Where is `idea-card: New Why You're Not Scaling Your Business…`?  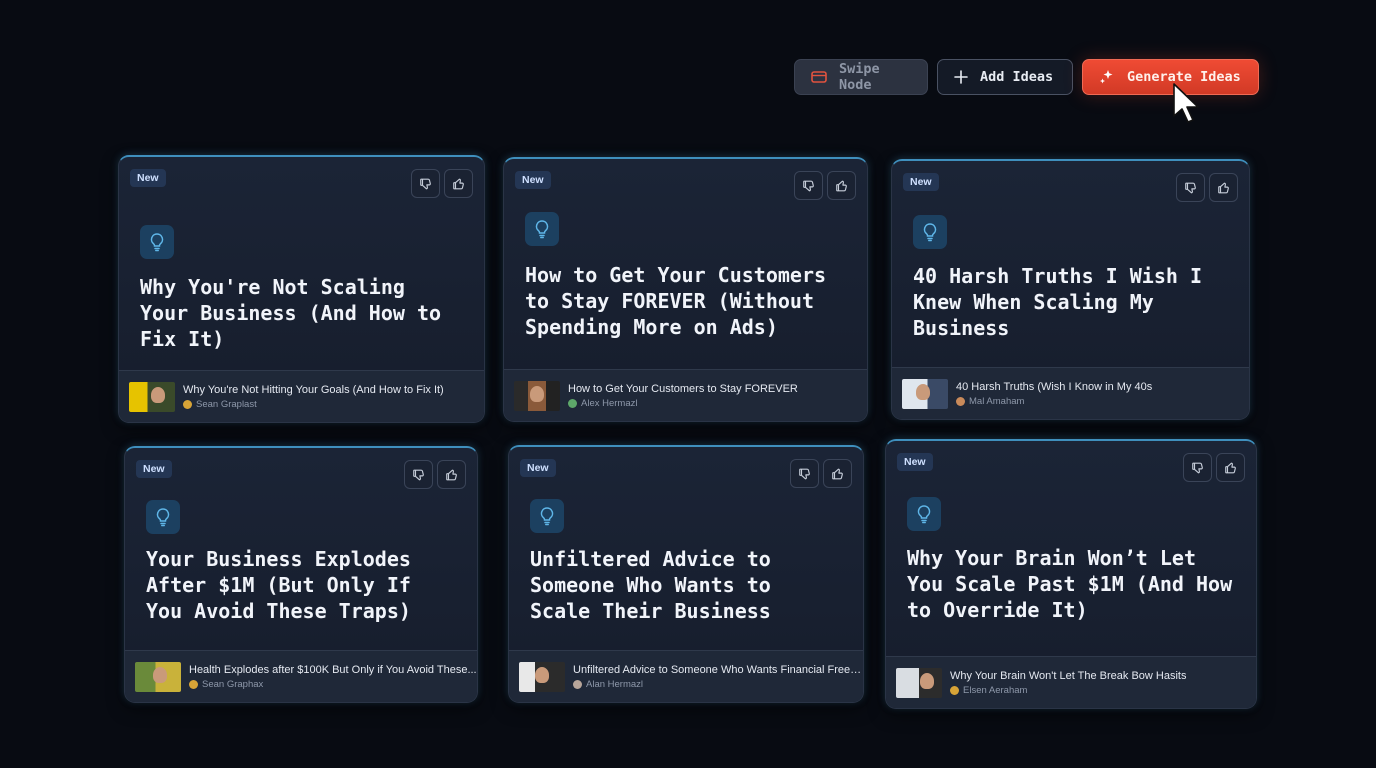
idea-card: New Why You're Not Scaling Your Business… is located at coordinates (301, 289).